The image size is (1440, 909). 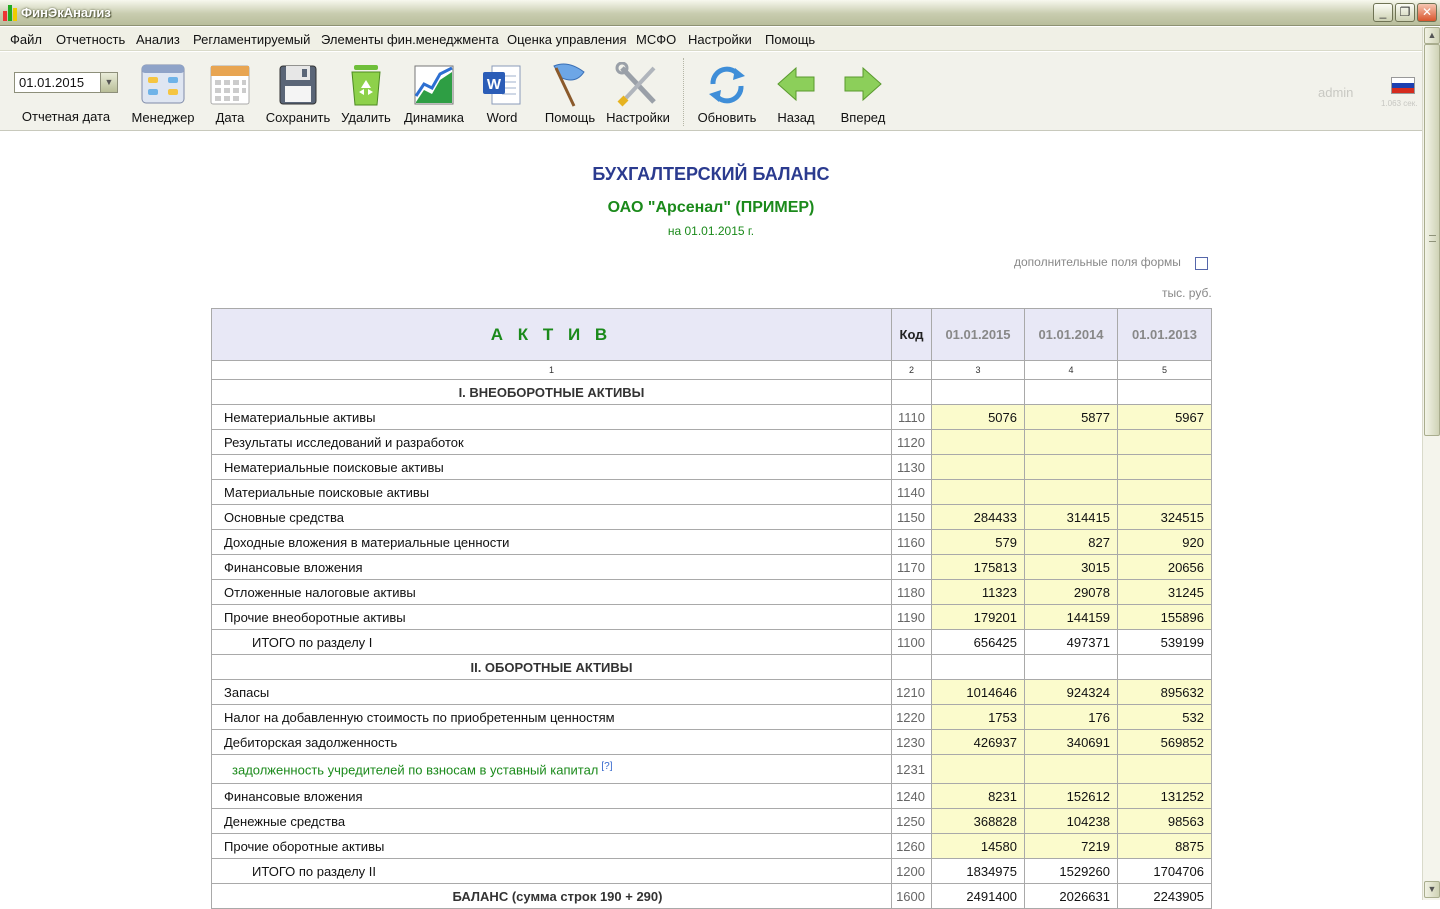 What do you see at coordinates (978, 821) in the screenshot?
I see `value-cell: 368828` at bounding box center [978, 821].